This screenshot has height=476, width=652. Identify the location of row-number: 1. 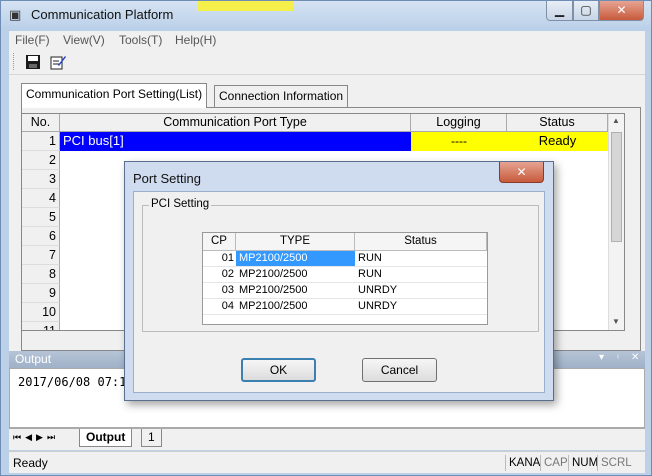
(41, 141).